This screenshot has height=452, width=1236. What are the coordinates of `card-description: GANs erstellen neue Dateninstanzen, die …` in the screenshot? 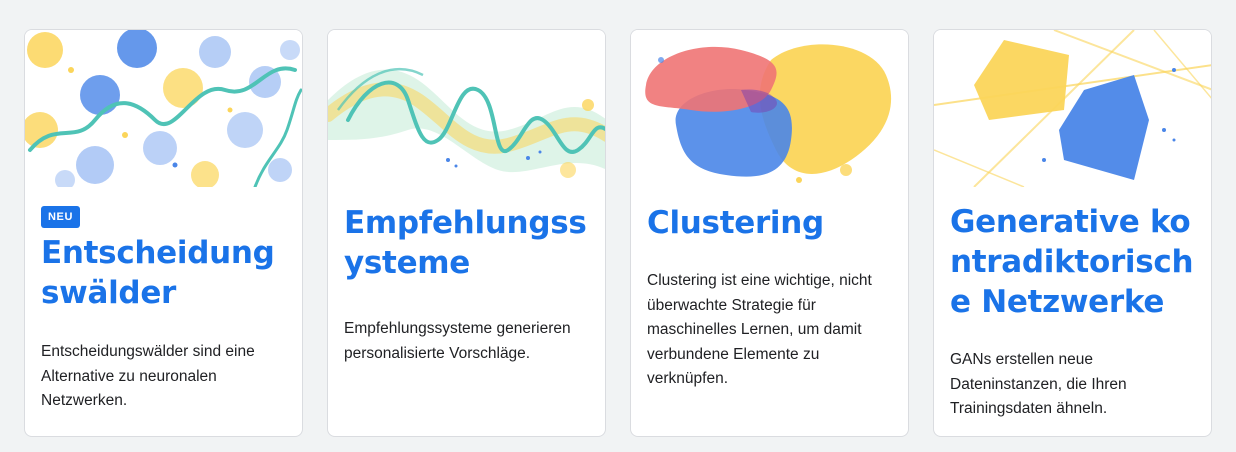 It's located at (1038, 384).